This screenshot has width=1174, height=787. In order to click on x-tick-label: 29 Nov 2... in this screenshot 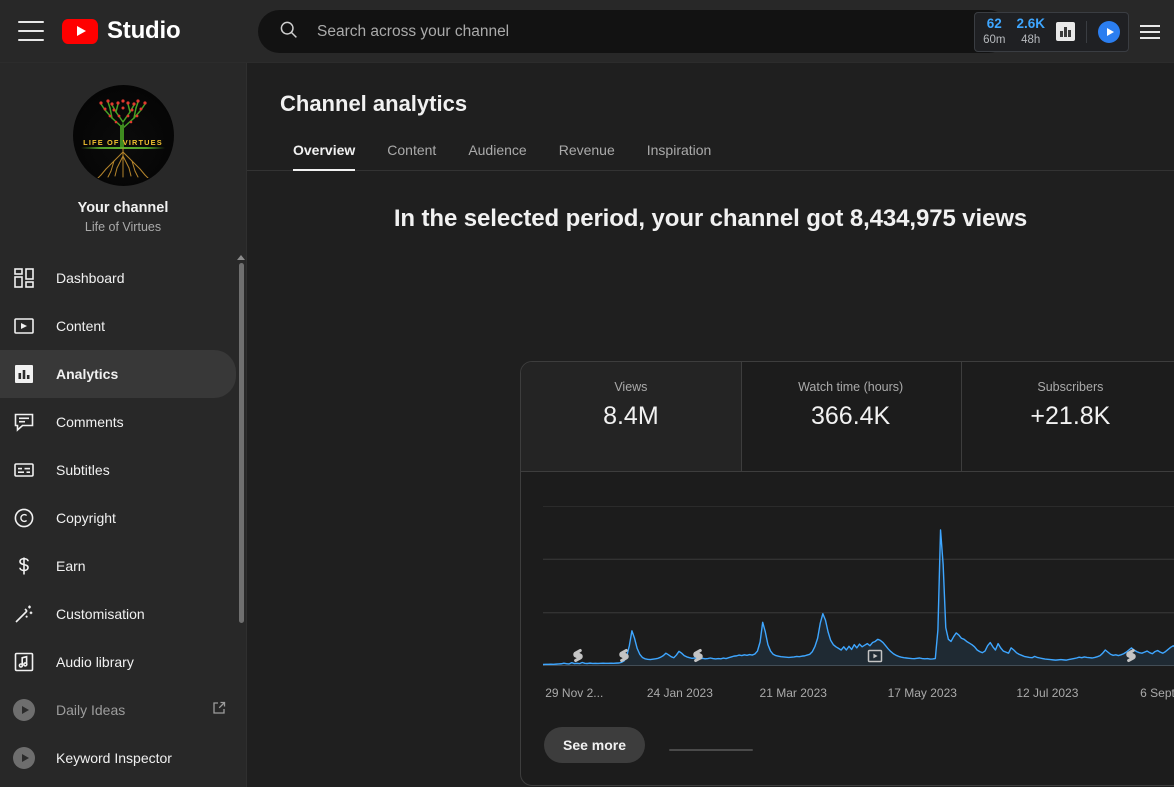, I will do `click(574, 693)`.